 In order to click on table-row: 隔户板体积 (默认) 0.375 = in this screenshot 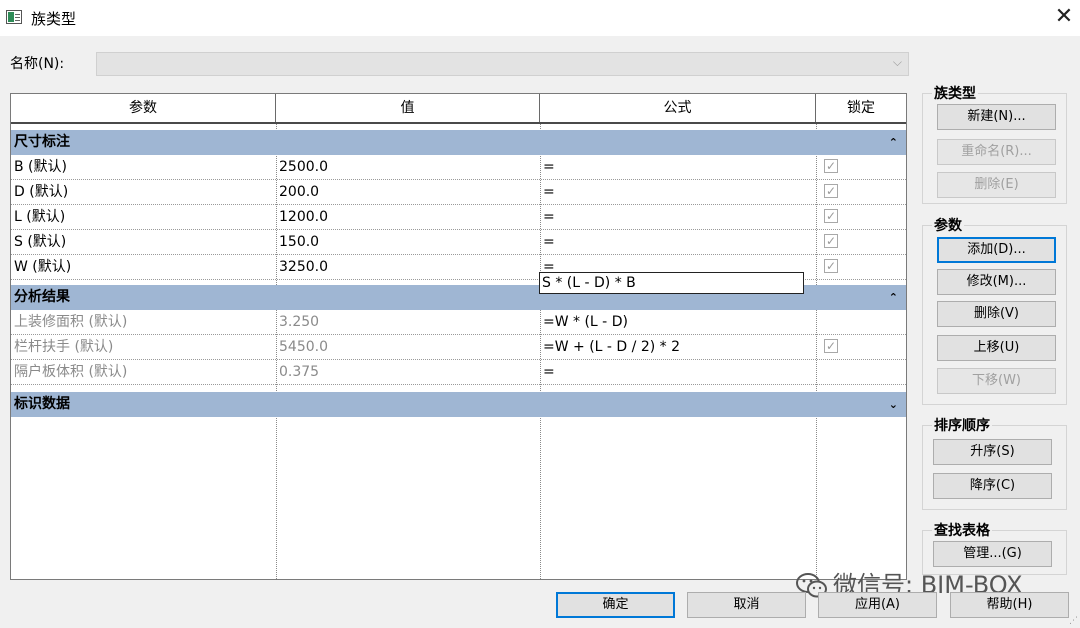, I will do `click(458, 372)`.